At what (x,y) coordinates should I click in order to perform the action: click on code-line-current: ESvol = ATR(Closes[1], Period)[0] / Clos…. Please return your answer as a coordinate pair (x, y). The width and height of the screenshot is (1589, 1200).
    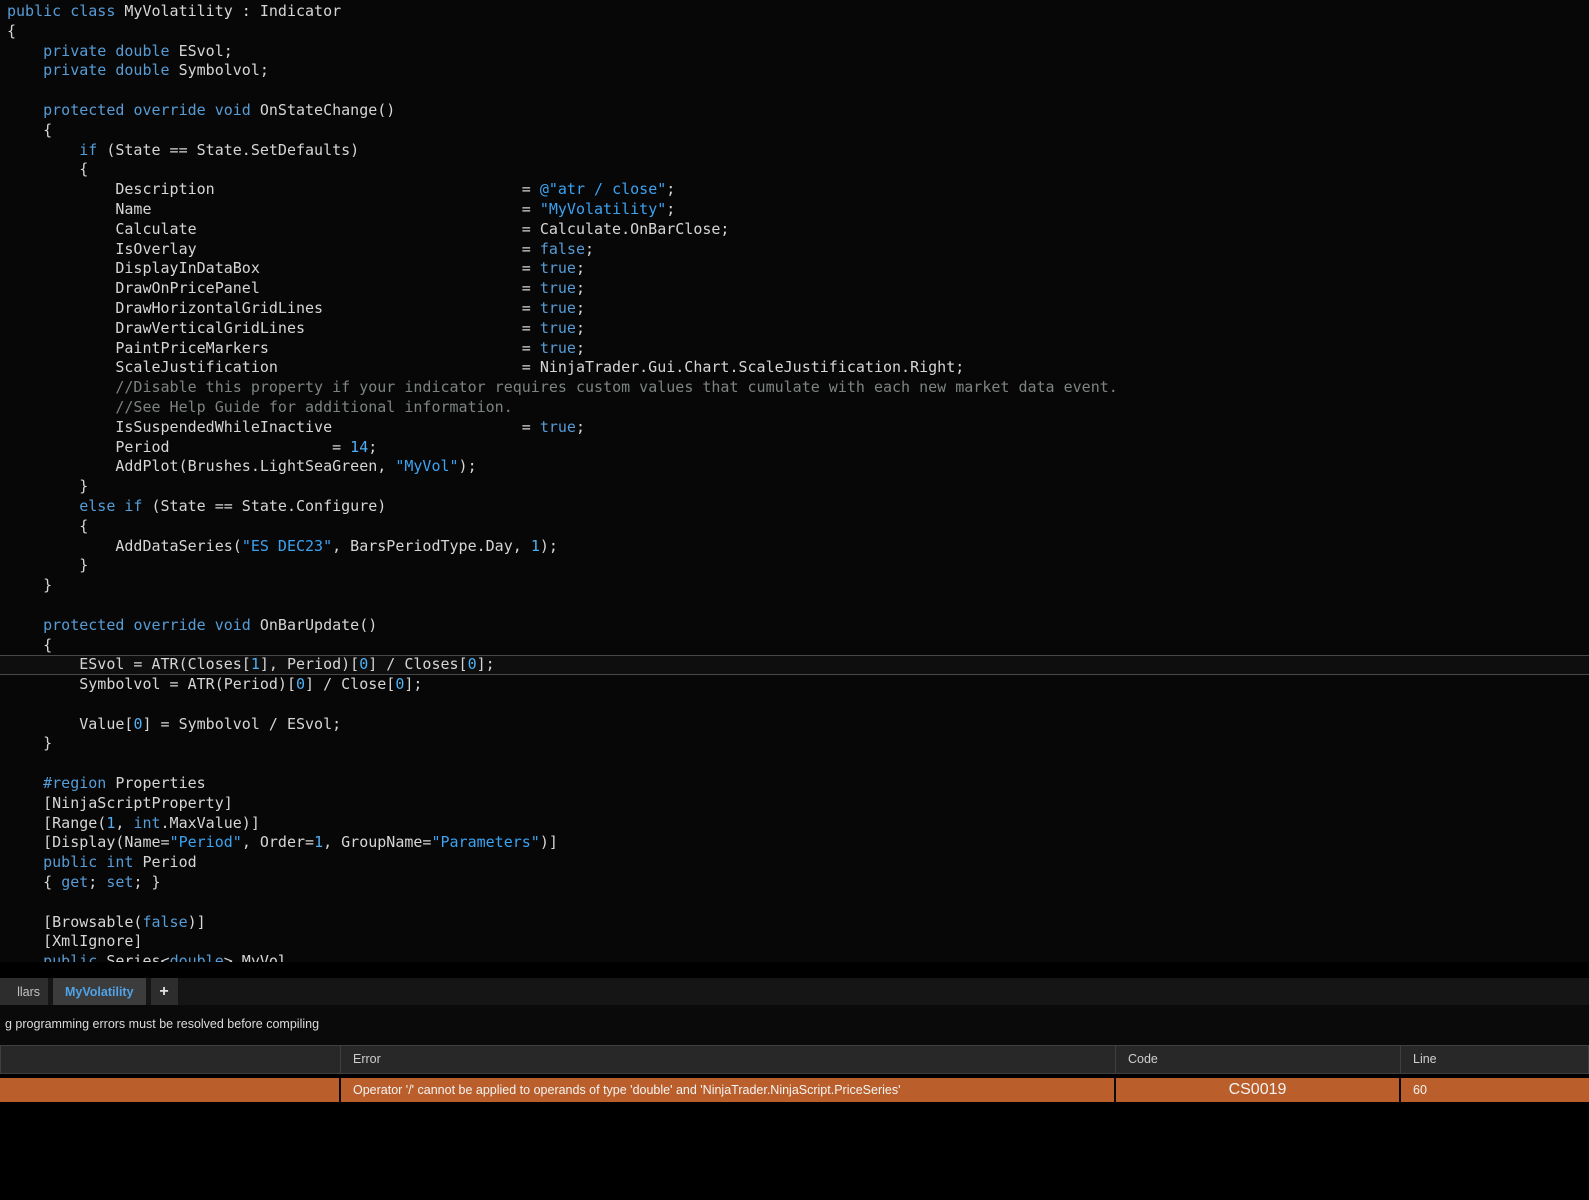
    Looking at the image, I should click on (794, 665).